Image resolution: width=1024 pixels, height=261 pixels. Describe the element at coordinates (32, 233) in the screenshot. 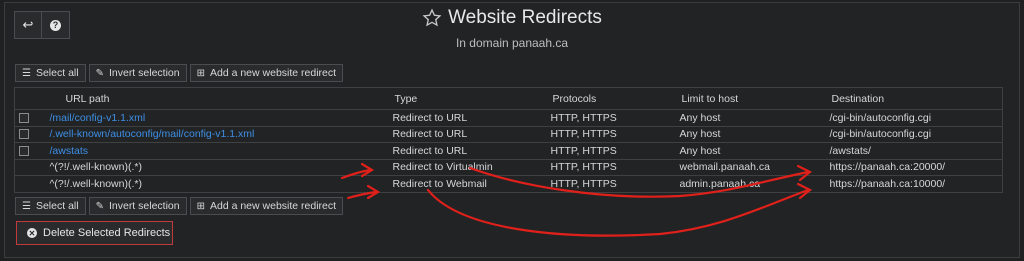

I see `close-circle-icon: ✕` at that location.